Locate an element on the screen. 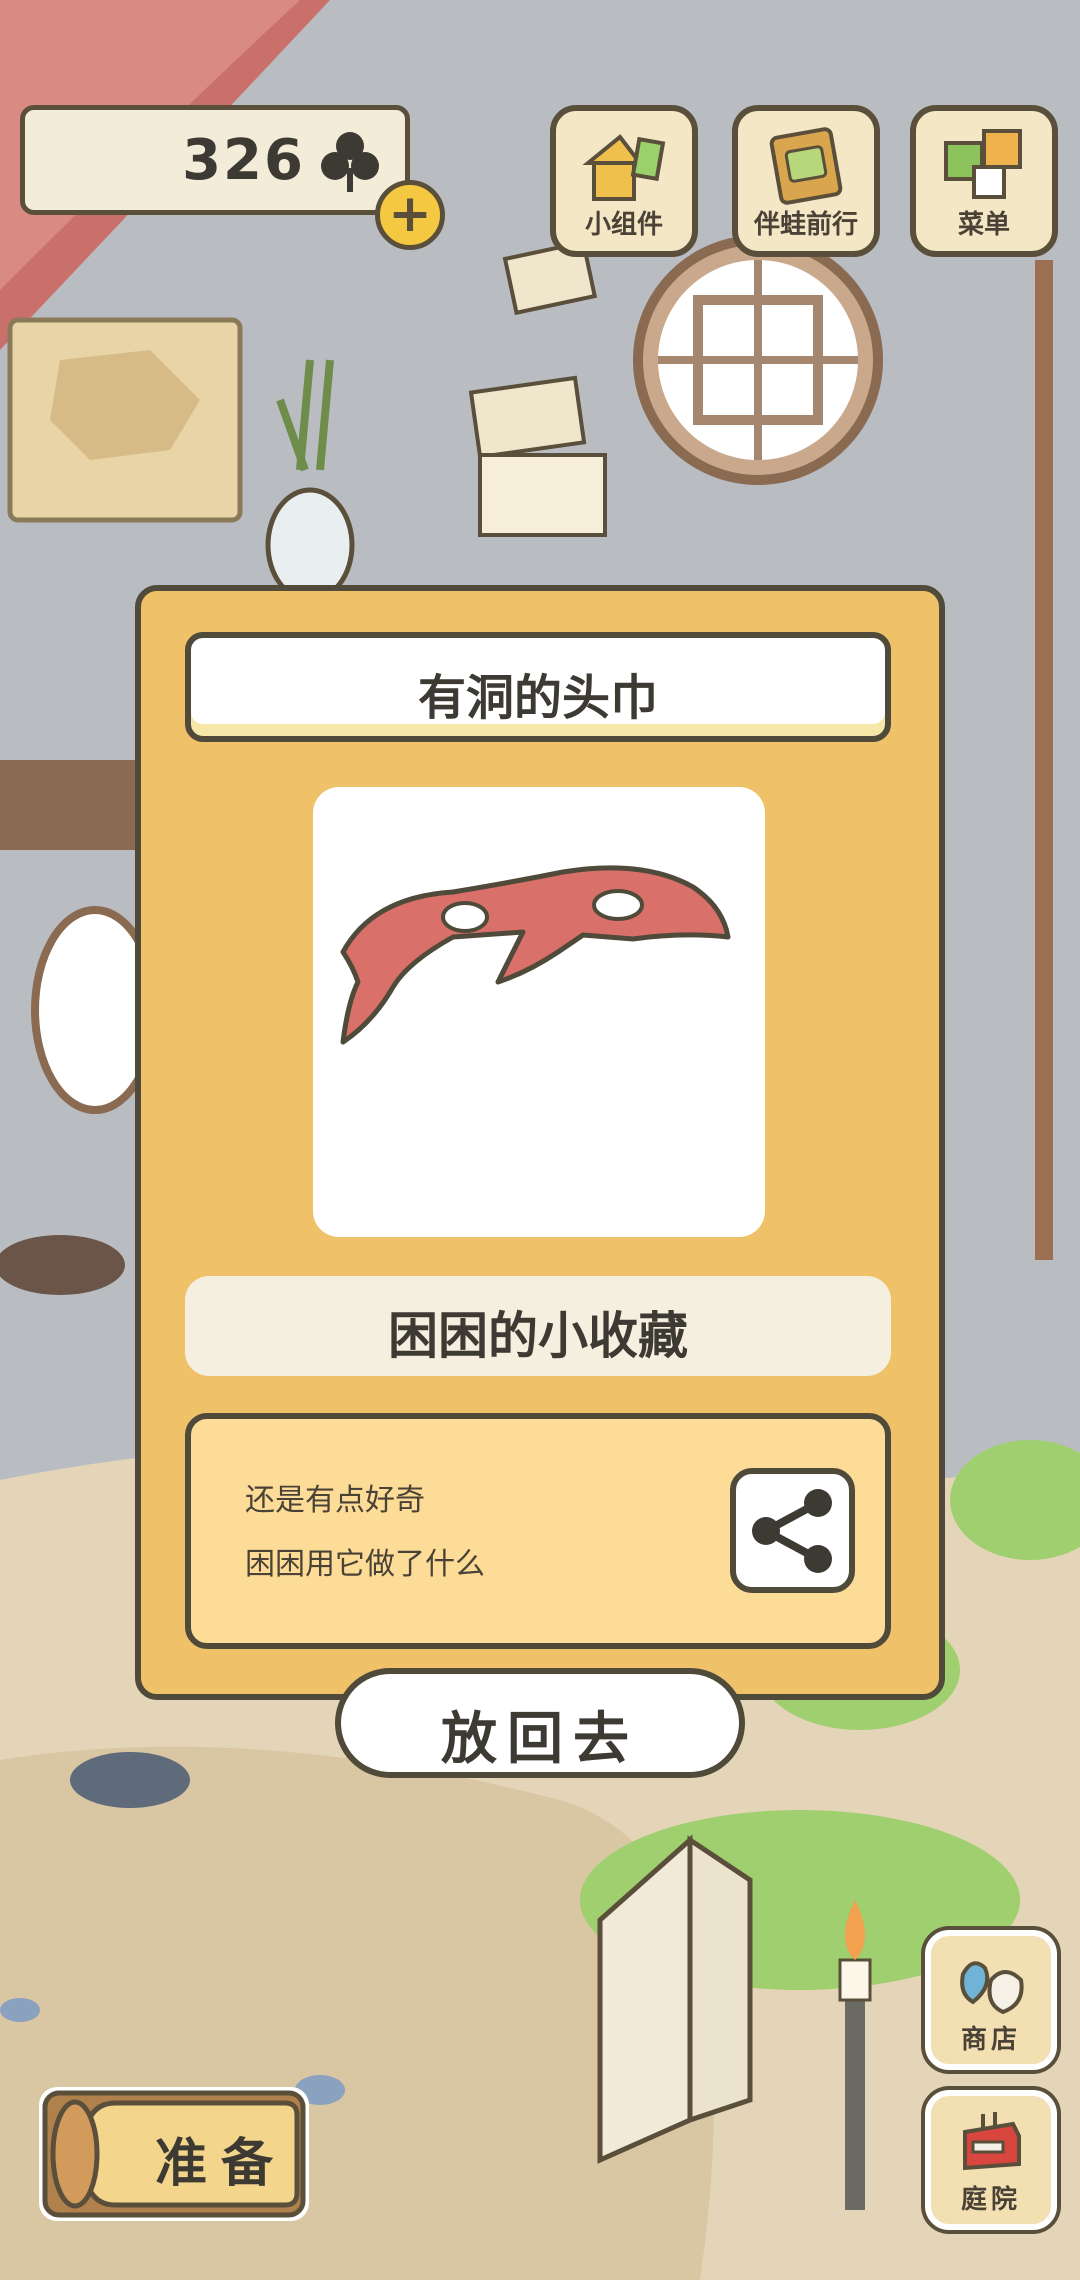 The image size is (1080, 2280). share-button is located at coordinates (792, 1530).